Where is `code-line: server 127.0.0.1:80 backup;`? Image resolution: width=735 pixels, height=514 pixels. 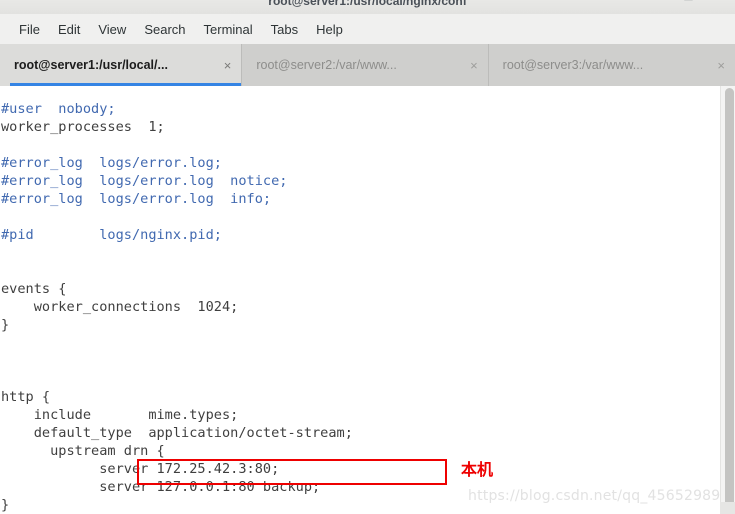
code-line: server 127.0.0.1:80 backup; is located at coordinates (161, 487).